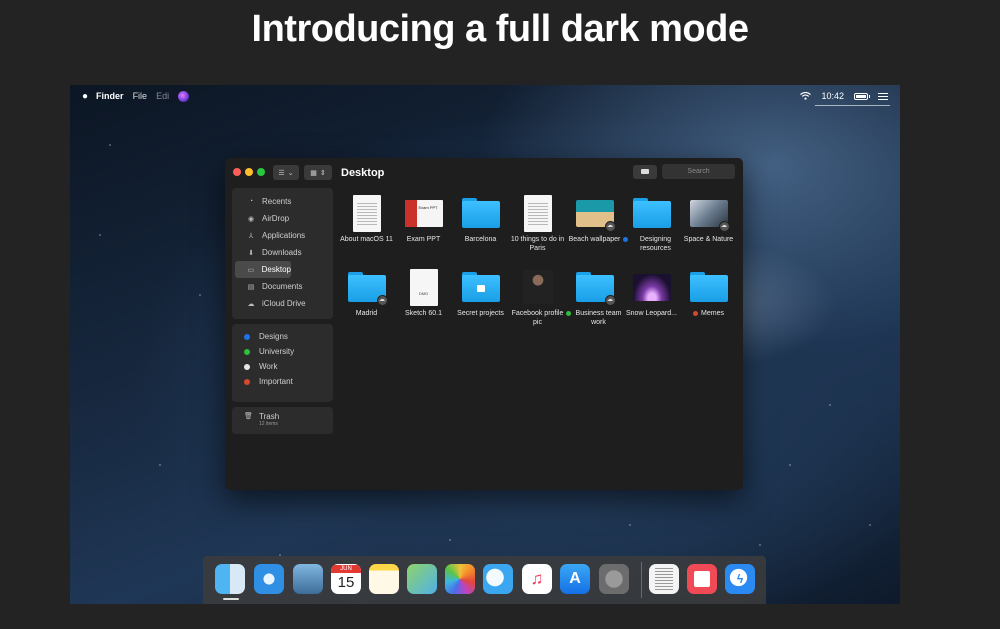 This screenshot has width=1000, height=629. Describe the element at coordinates (832, 96) in the screenshot. I see `menu-clock: 10:42` at that location.